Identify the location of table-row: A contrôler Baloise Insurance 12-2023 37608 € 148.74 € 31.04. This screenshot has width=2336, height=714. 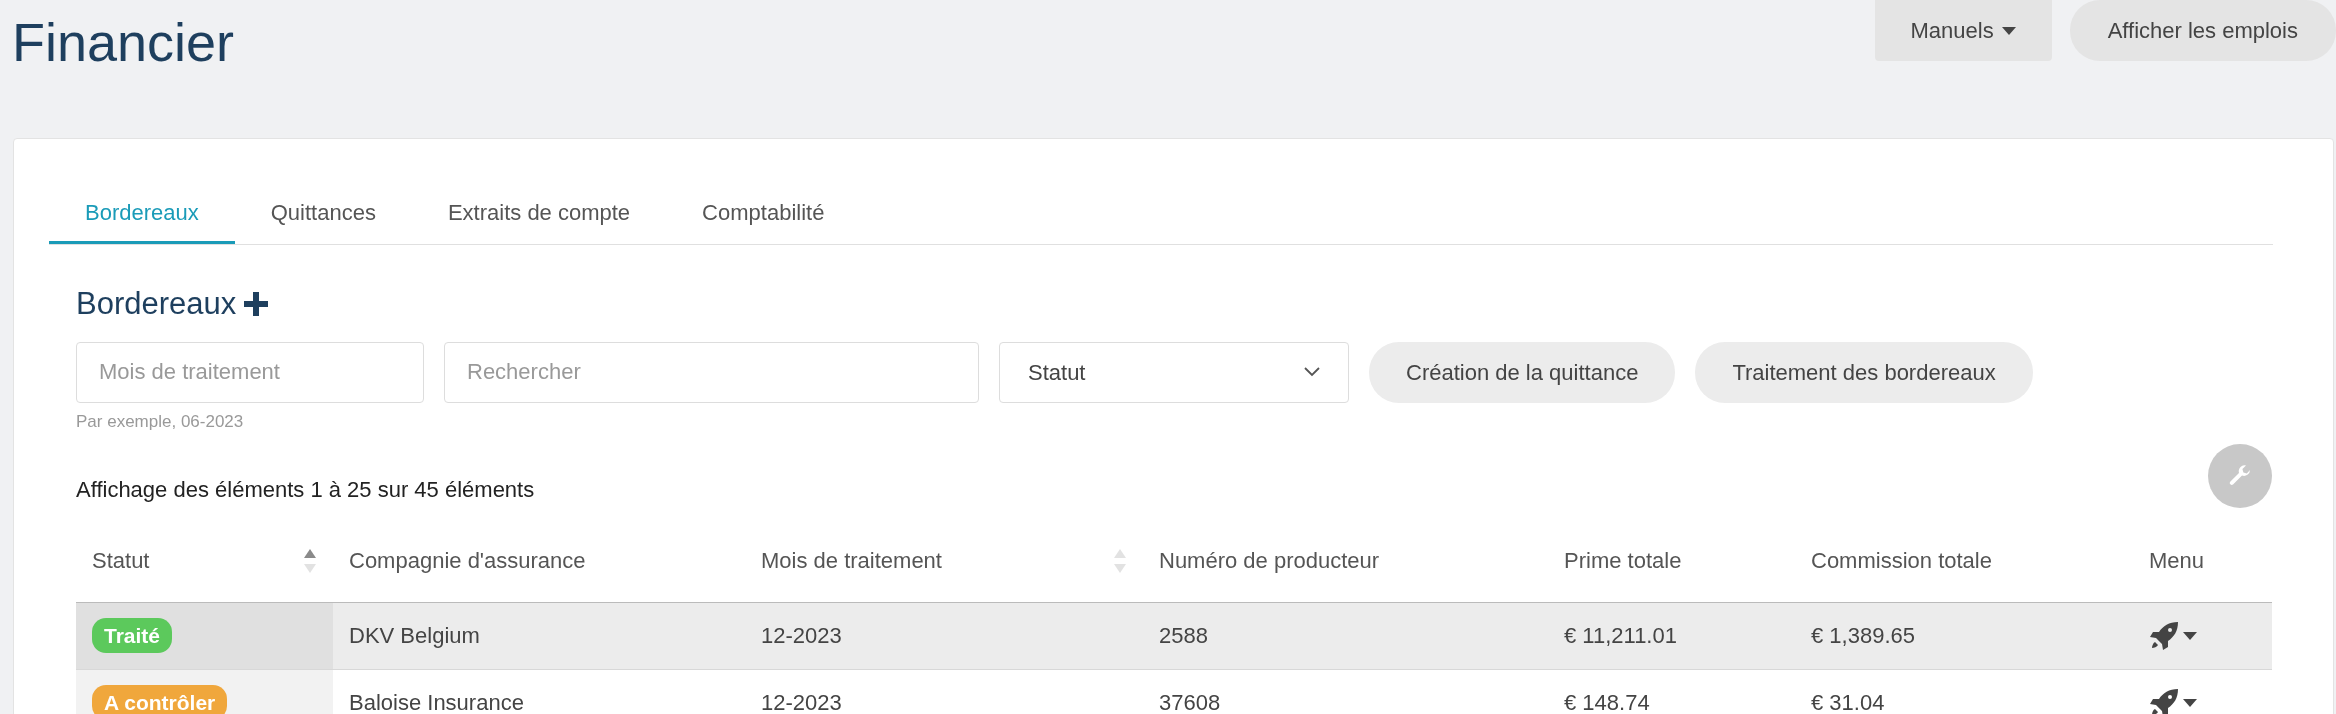
(1174, 691).